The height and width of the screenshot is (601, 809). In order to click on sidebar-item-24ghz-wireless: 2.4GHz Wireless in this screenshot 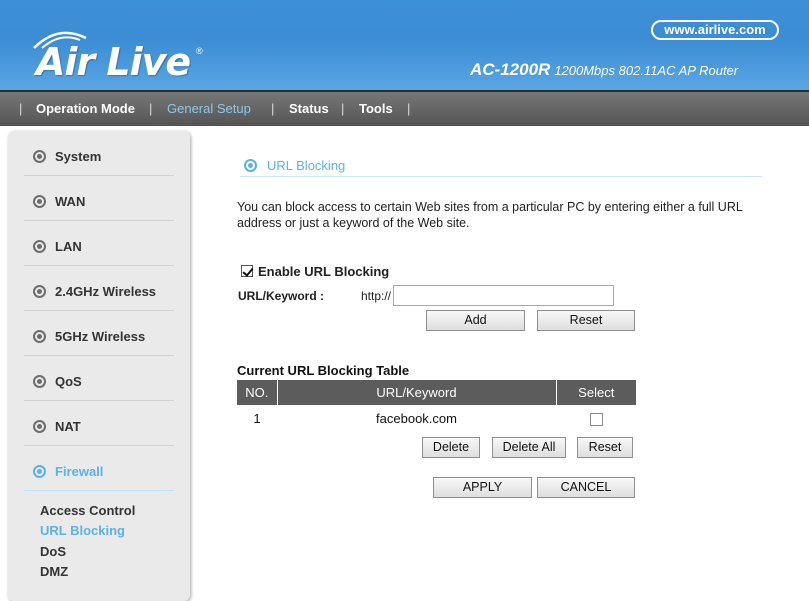, I will do `click(99, 288)`.